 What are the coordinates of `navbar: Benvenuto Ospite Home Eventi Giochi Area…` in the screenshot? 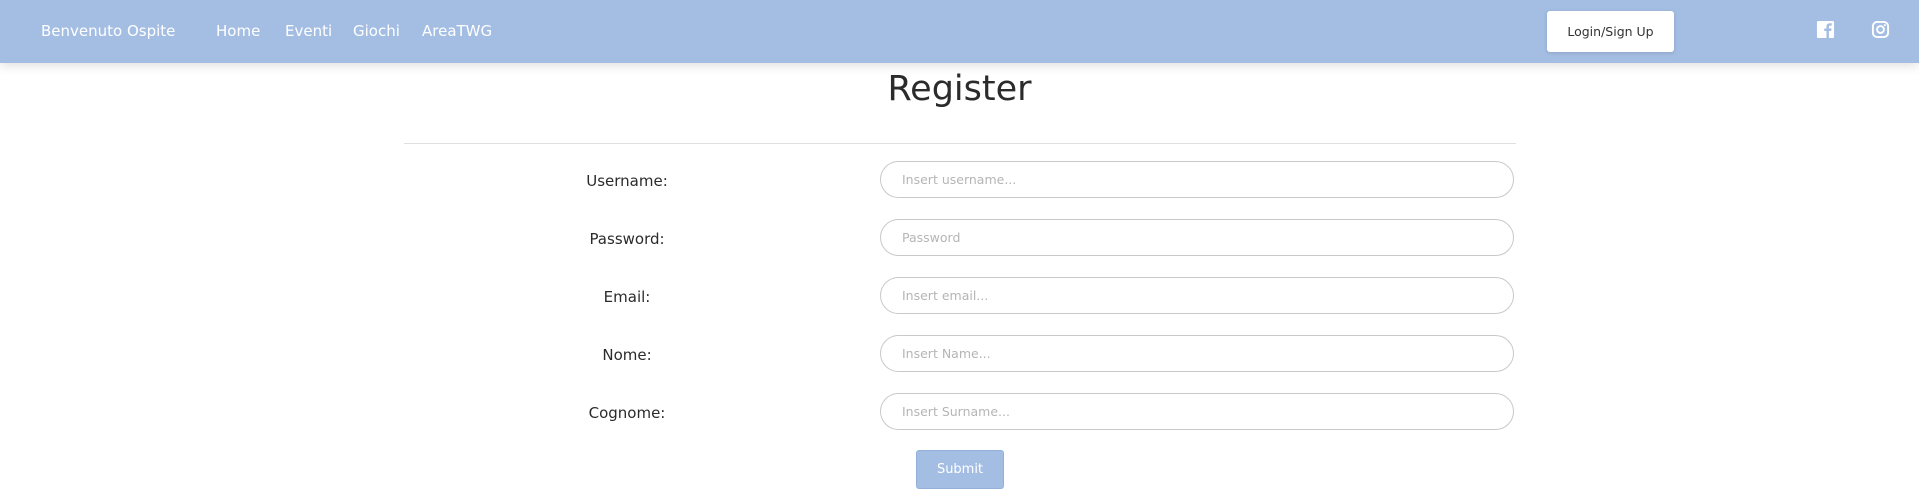 It's located at (959, 31).